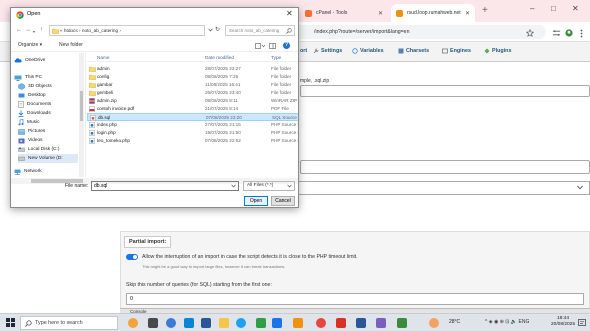 This screenshot has height=331, width=590. I want to click on address-path: « htdocs › noto_ab_catering ›, so click(127, 30).